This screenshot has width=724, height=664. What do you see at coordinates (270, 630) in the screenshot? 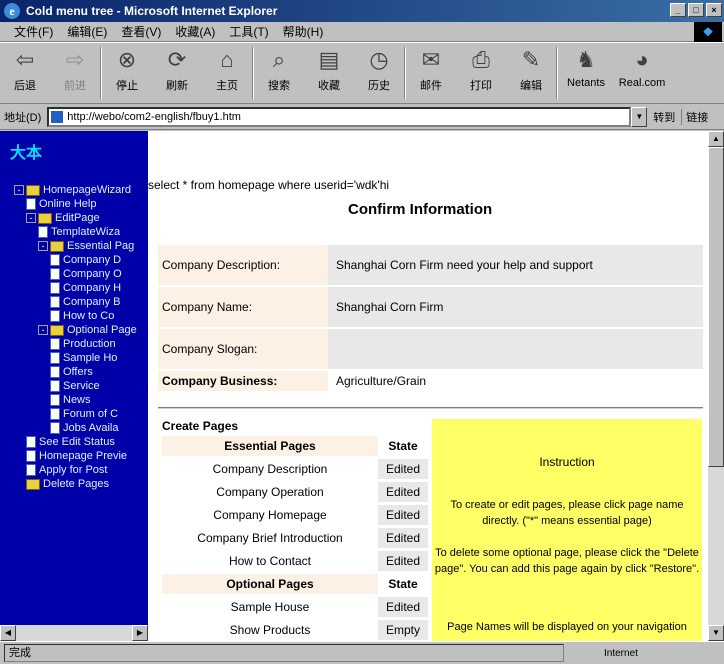
I see `page-name-link: Show Products` at bounding box center [270, 630].